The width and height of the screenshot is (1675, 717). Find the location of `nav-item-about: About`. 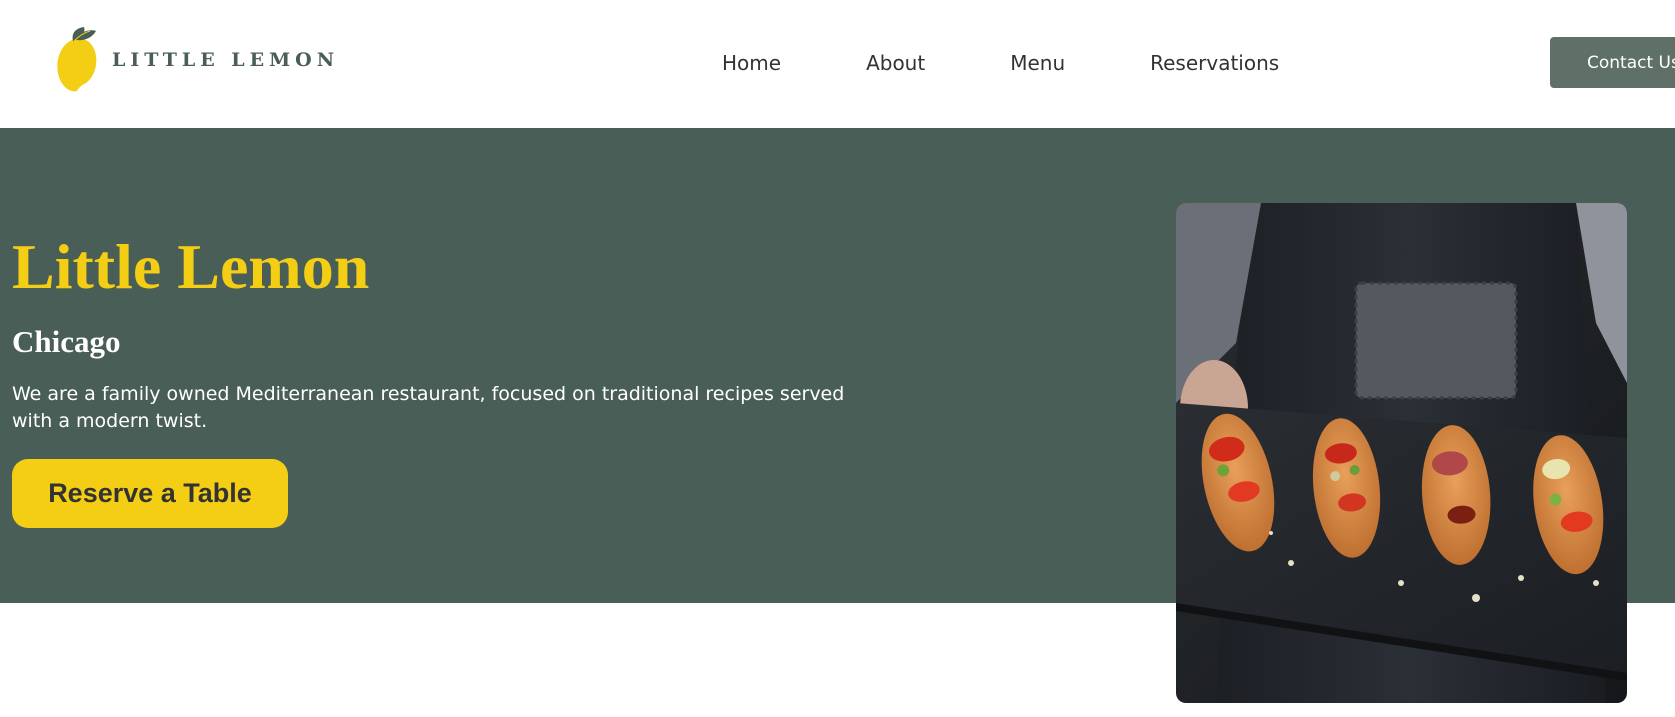

nav-item-about: About is located at coordinates (895, 63).